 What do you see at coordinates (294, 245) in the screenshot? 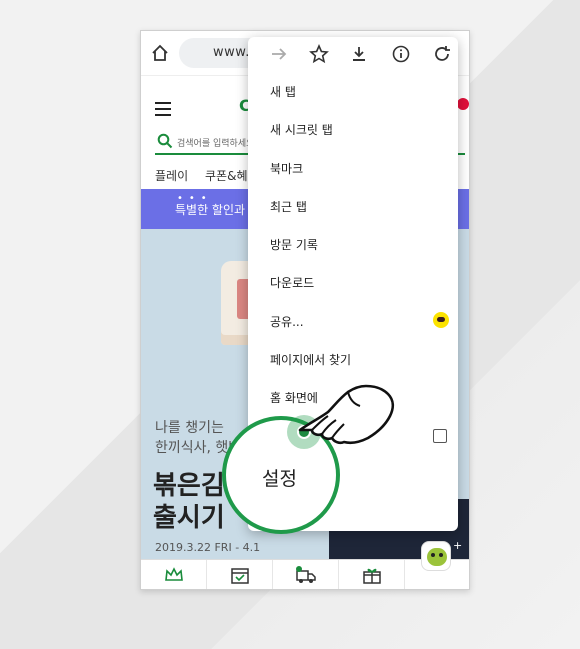
I see `menu-item-label: 방문 기록` at bounding box center [294, 245].